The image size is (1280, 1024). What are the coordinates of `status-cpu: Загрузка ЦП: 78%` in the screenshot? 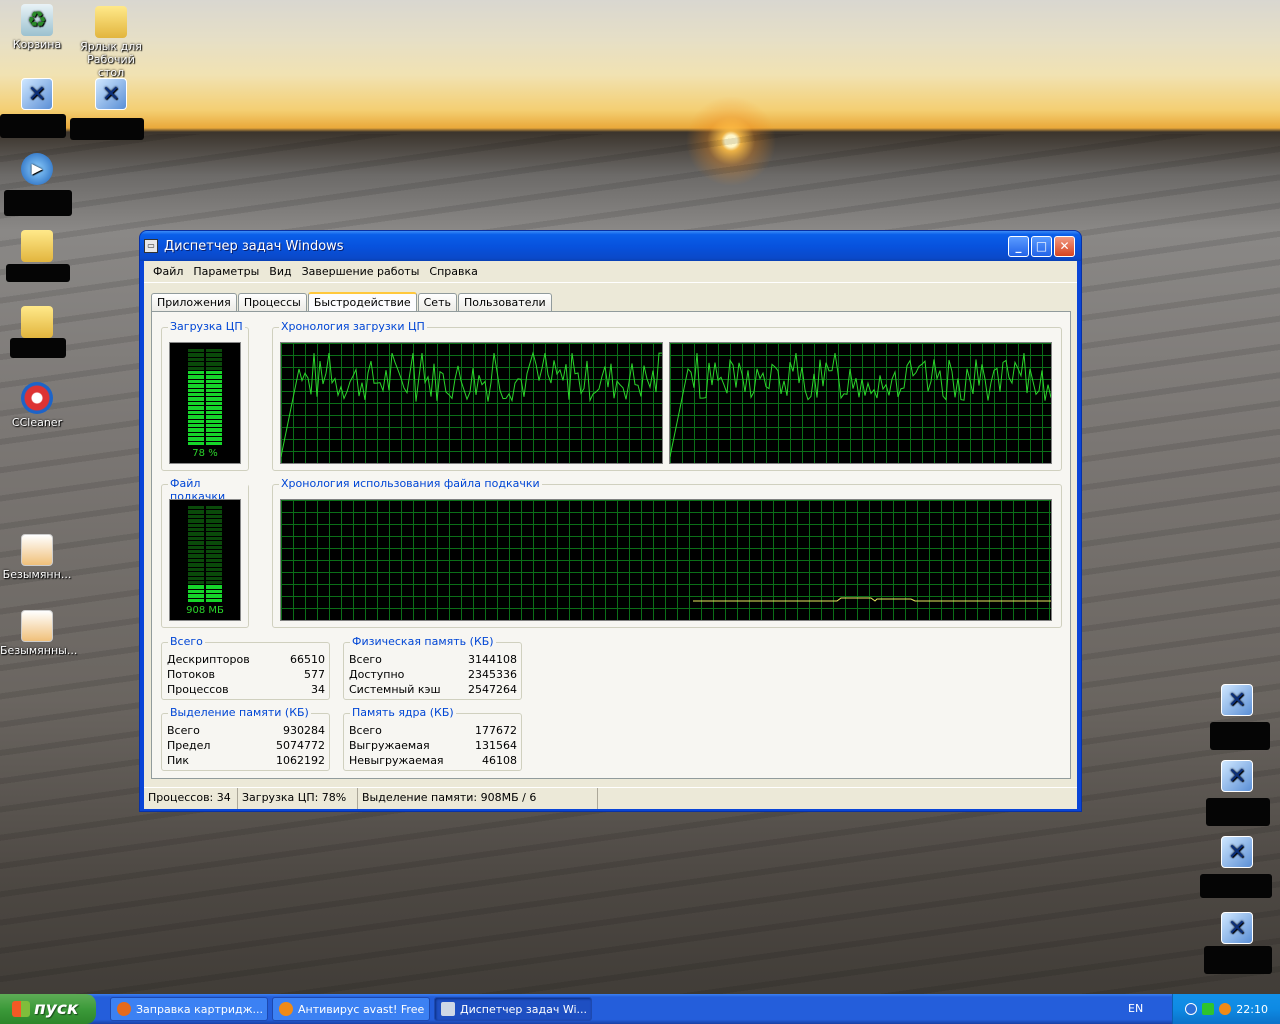 It's located at (298, 798).